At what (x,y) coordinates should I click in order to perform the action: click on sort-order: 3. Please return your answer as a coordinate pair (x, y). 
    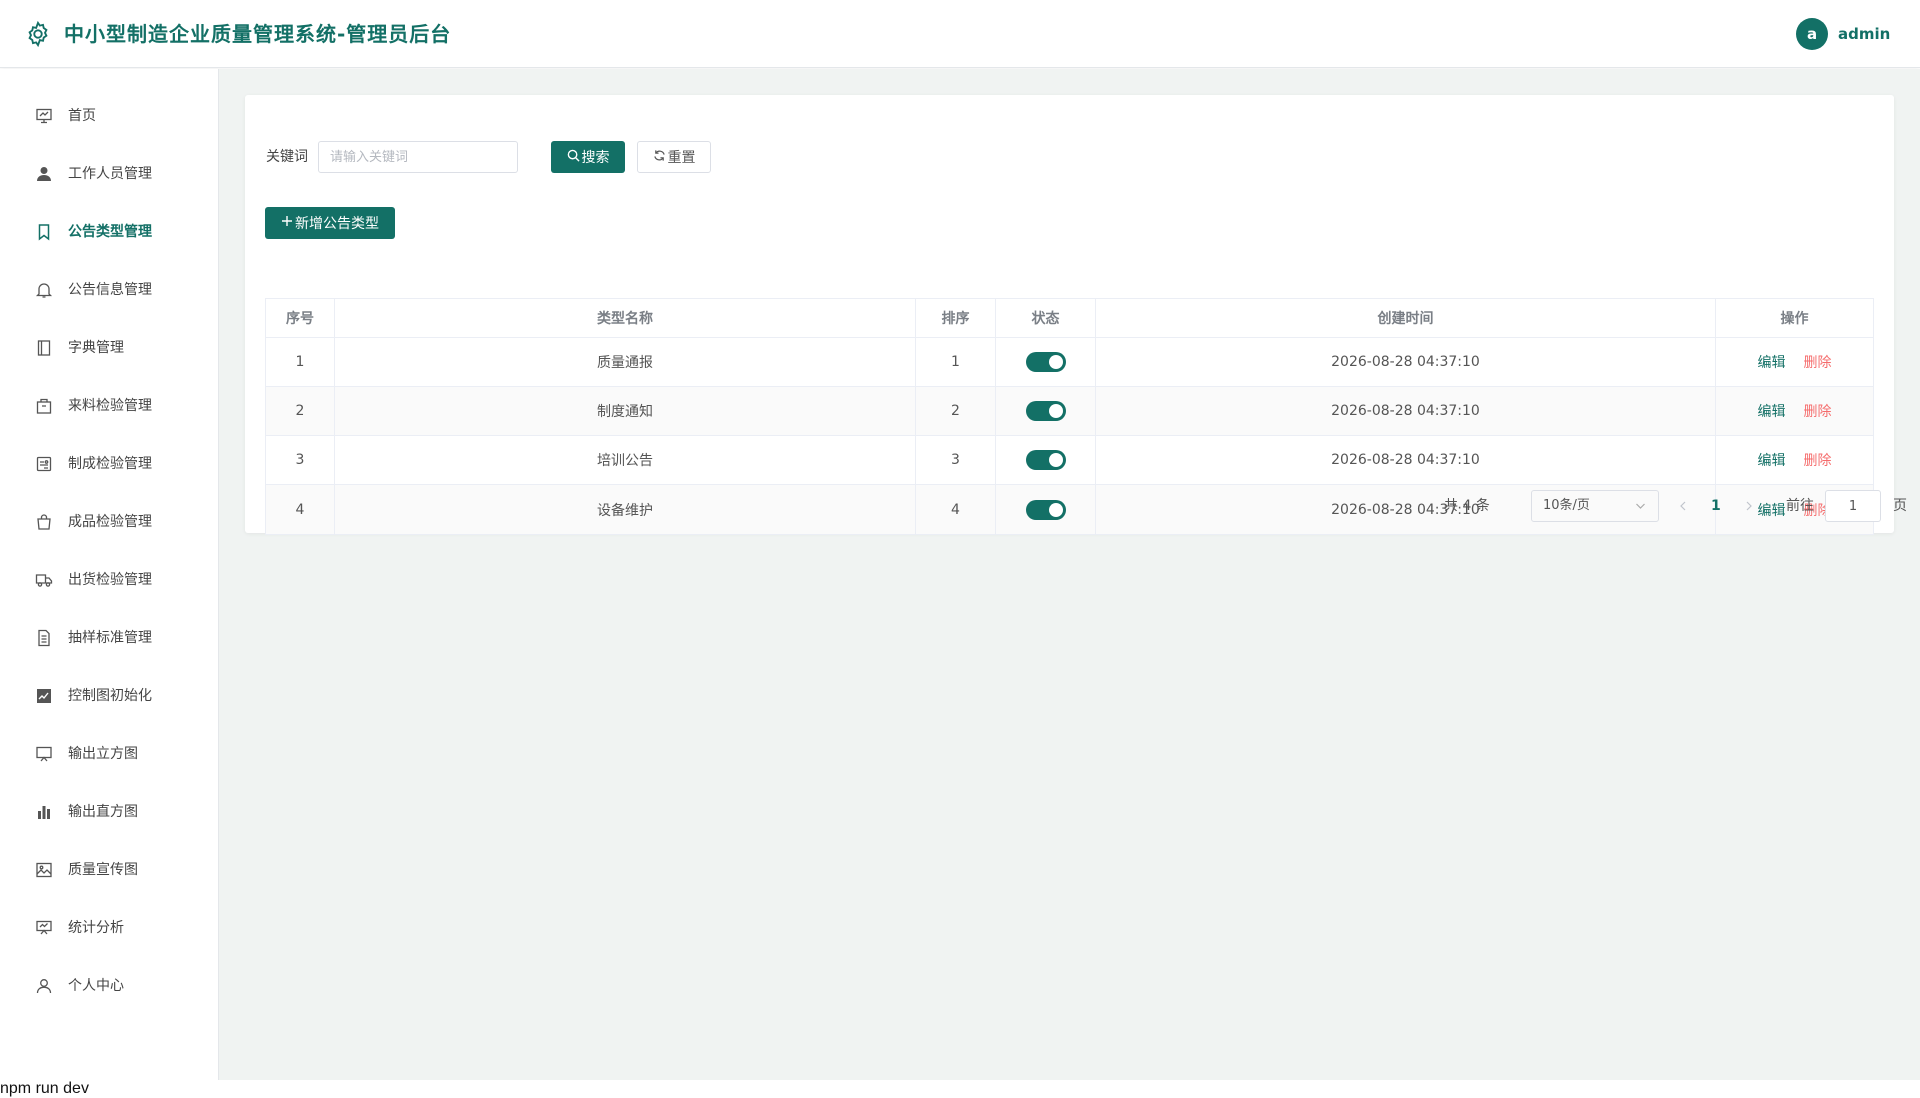
    Looking at the image, I should click on (956, 460).